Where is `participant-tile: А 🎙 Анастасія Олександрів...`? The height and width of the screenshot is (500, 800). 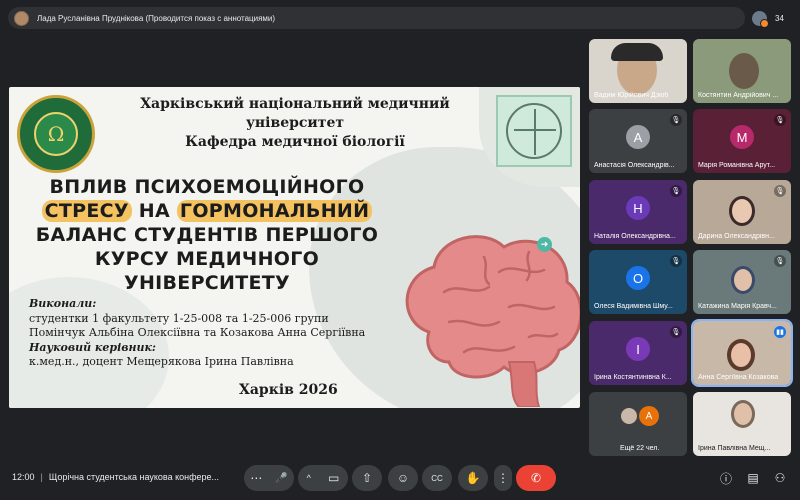
participant-tile: А 🎙 Анастасія Олександрів... is located at coordinates (638, 141).